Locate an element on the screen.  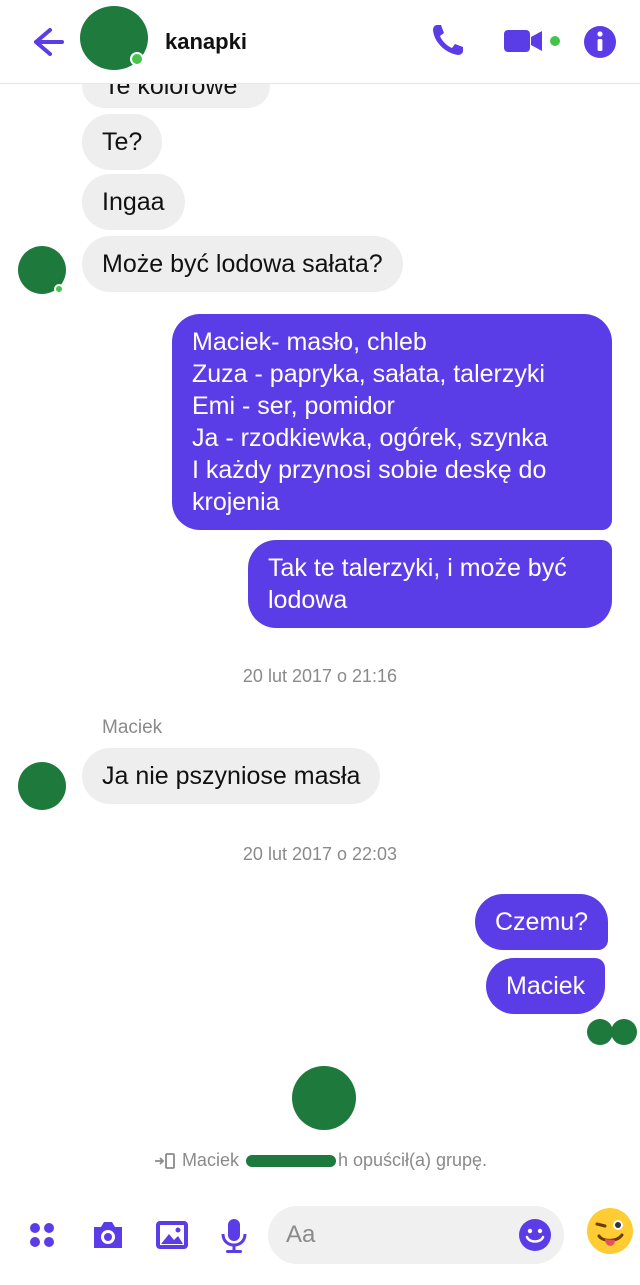
video-call-icon is located at coordinates (532, 40).